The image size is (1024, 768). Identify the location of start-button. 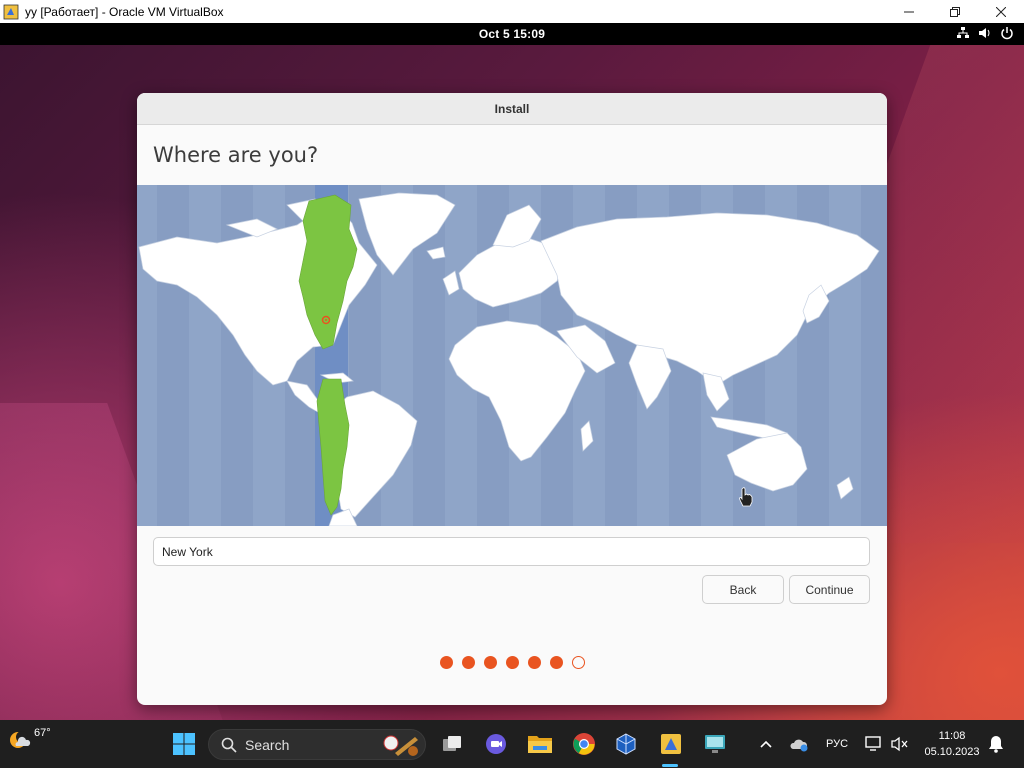
(184, 744).